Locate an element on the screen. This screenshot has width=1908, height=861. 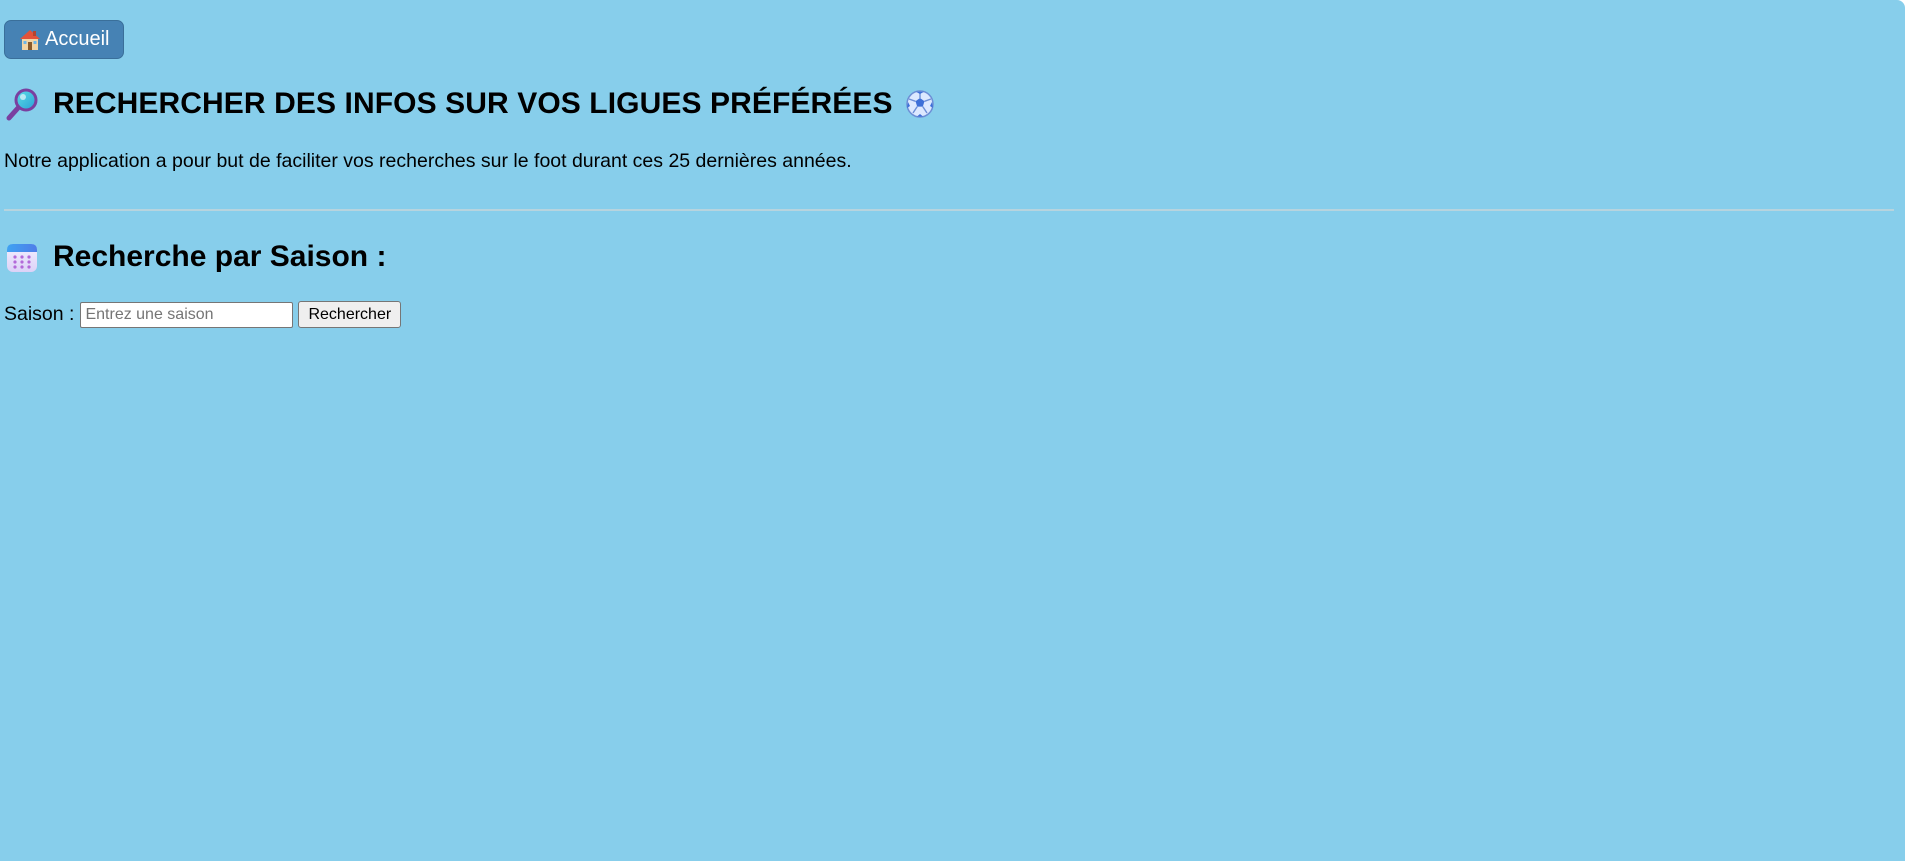
season-section-heading-row: Recherche par Saison : is located at coordinates (196, 257).